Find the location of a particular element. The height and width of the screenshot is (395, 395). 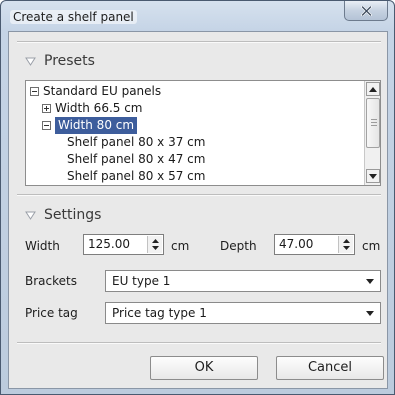

buttons-divider is located at coordinates (199, 343).